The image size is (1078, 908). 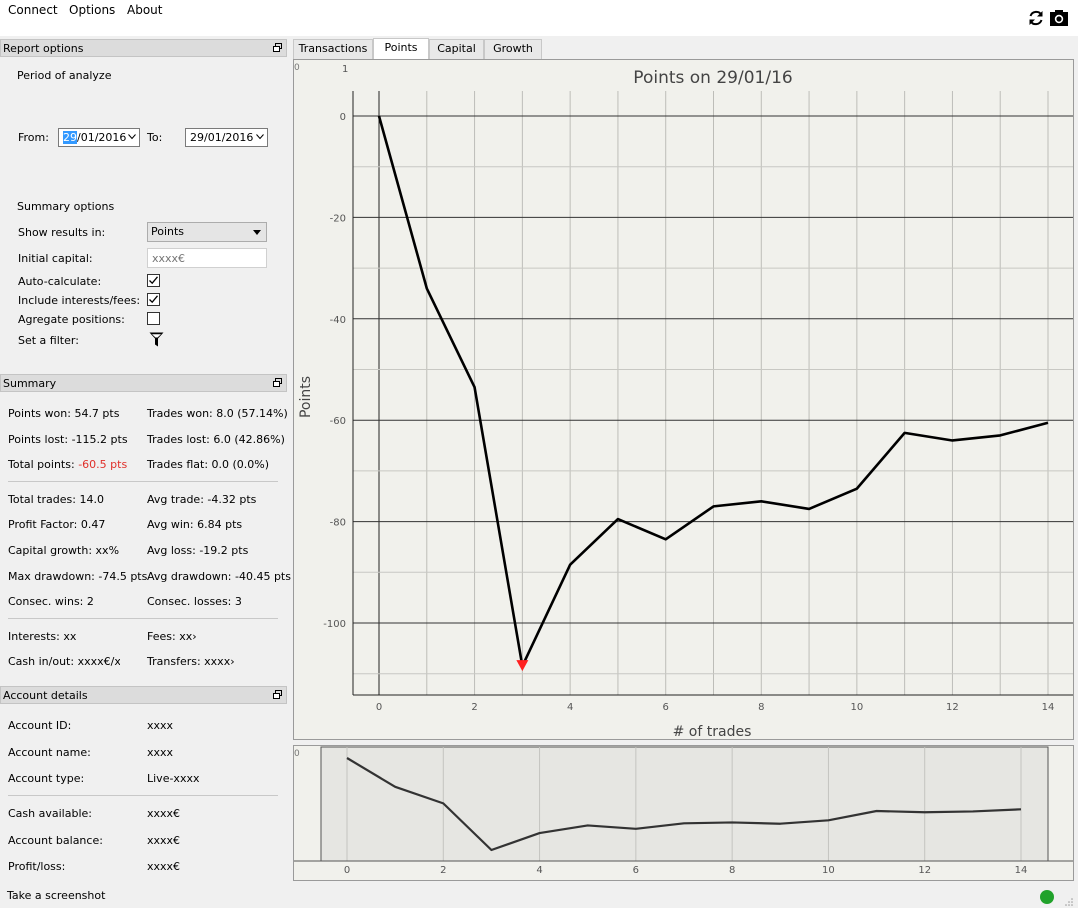 What do you see at coordinates (306, 397) in the screenshot?
I see `y-axis-label: Points` at bounding box center [306, 397].